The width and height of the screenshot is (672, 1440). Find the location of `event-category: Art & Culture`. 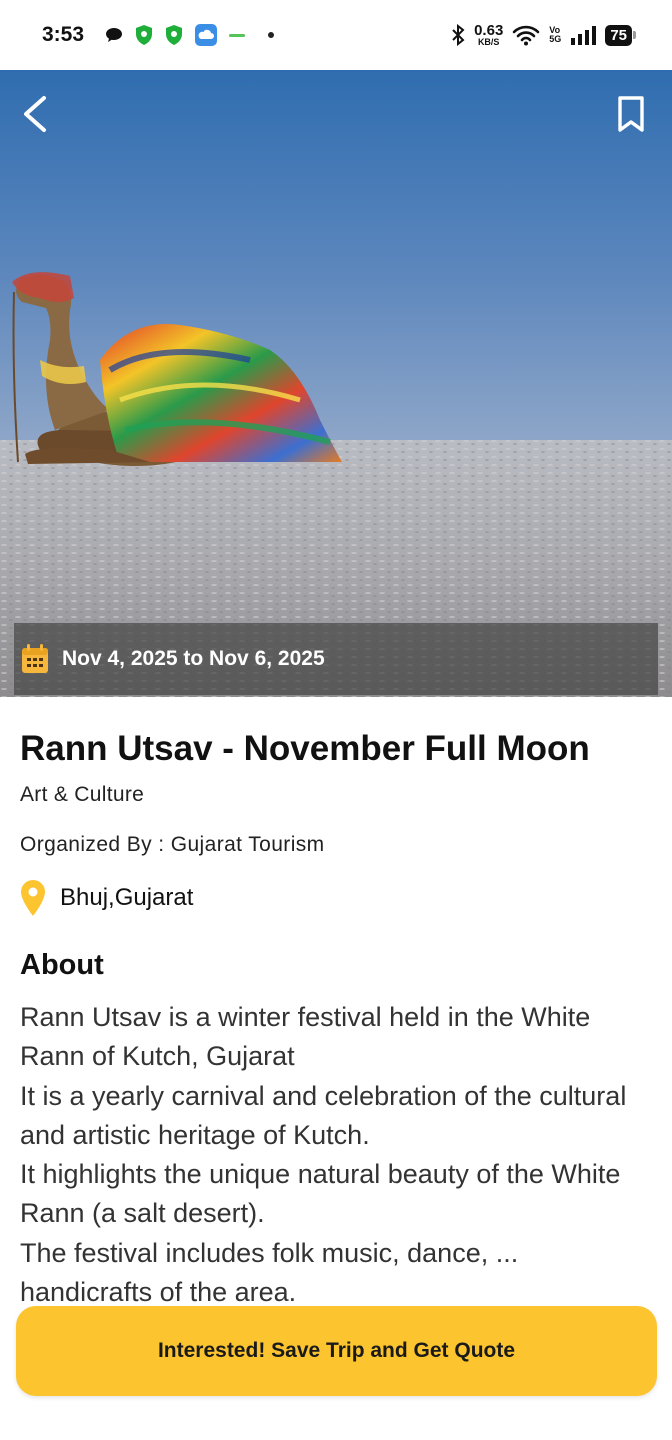

event-category: Art & Culture is located at coordinates (82, 794).